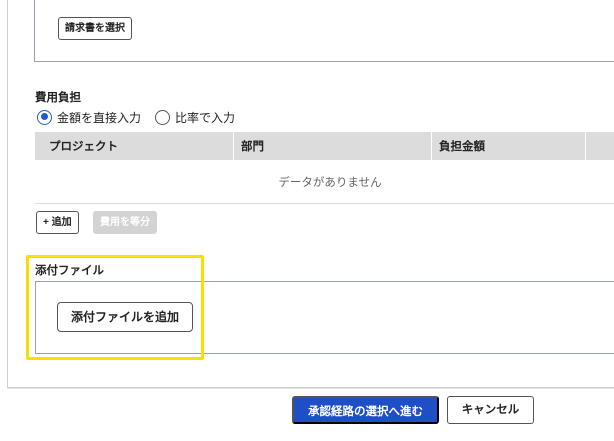 This screenshot has height=441, width=614. Describe the element at coordinates (205, 117) in the screenshot. I see `radio-ratio-label: 比率で入力` at that location.